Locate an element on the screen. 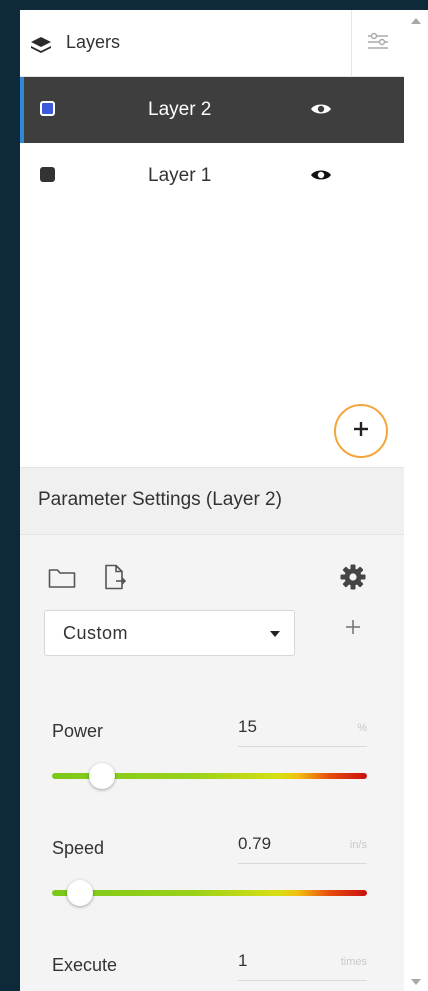  preset-select: Custom is located at coordinates (169, 633).